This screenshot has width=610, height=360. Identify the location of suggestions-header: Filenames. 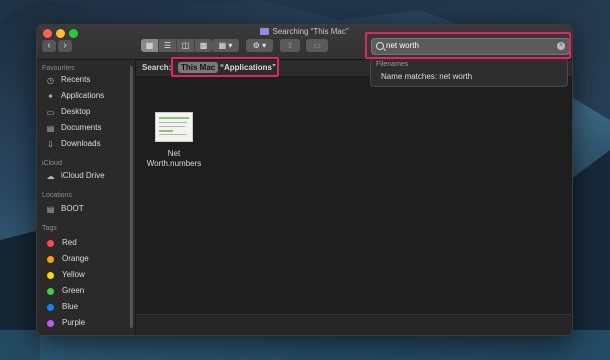
(392, 64).